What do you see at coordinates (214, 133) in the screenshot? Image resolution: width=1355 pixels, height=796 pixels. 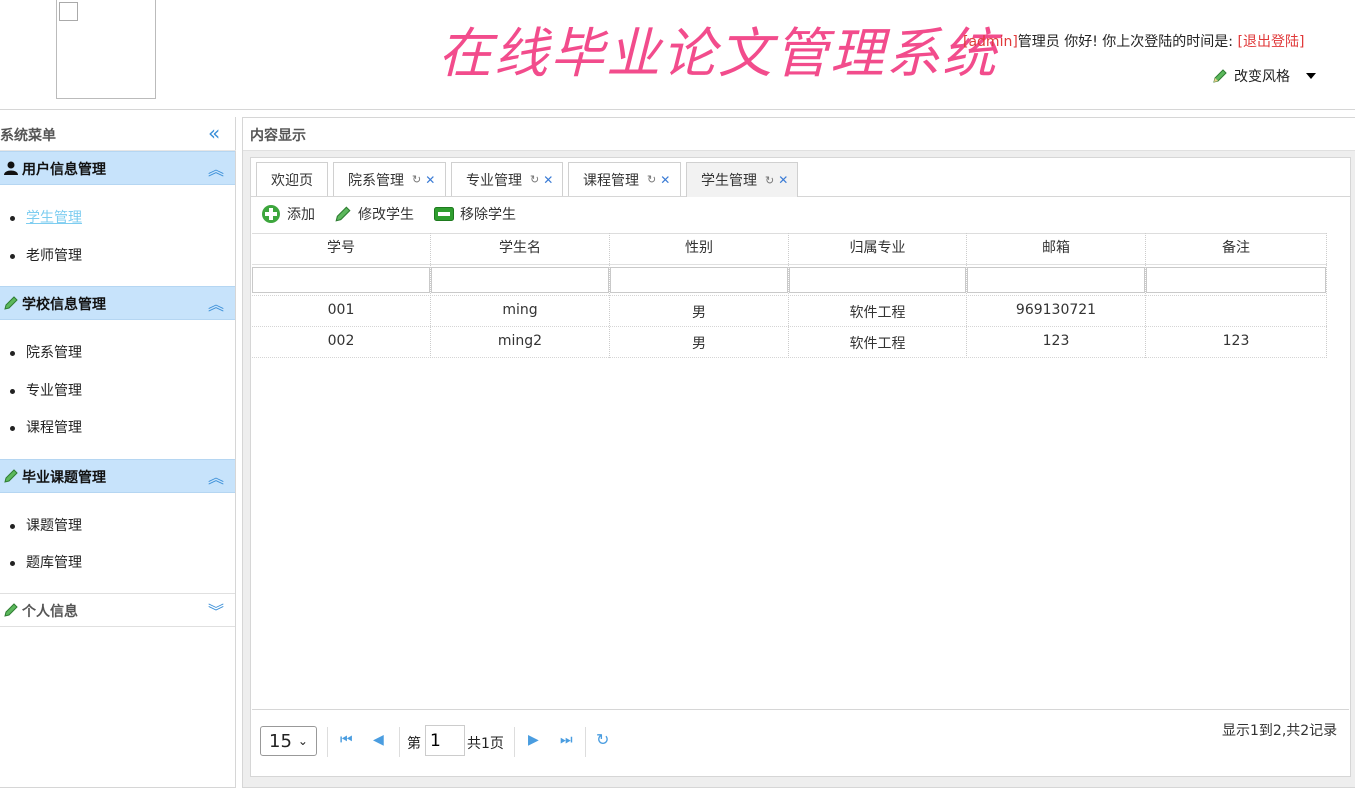 I see `double-chevron-left-icon: «` at bounding box center [214, 133].